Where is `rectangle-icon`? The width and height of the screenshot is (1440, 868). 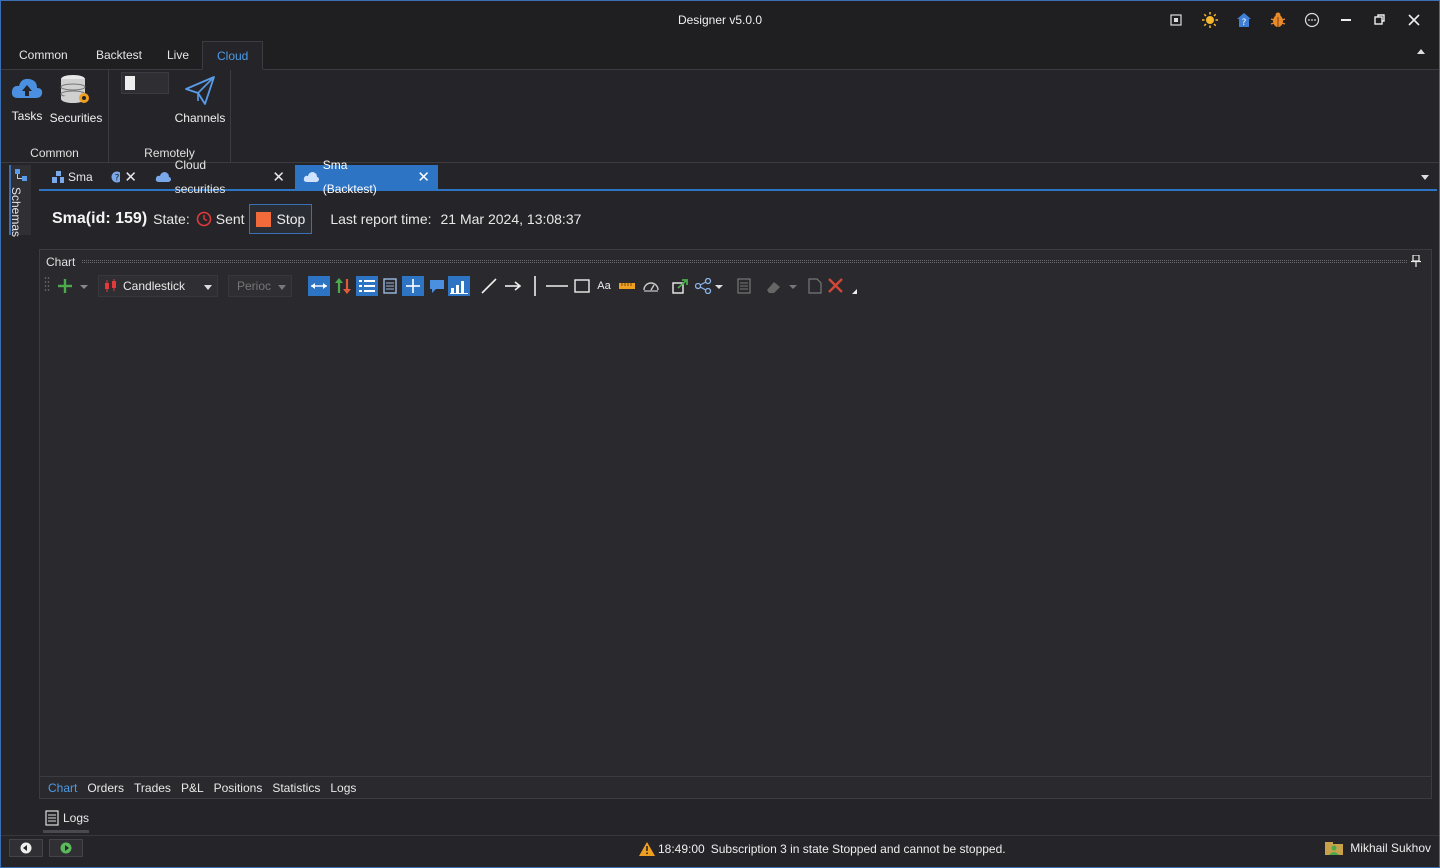 rectangle-icon is located at coordinates (582, 286).